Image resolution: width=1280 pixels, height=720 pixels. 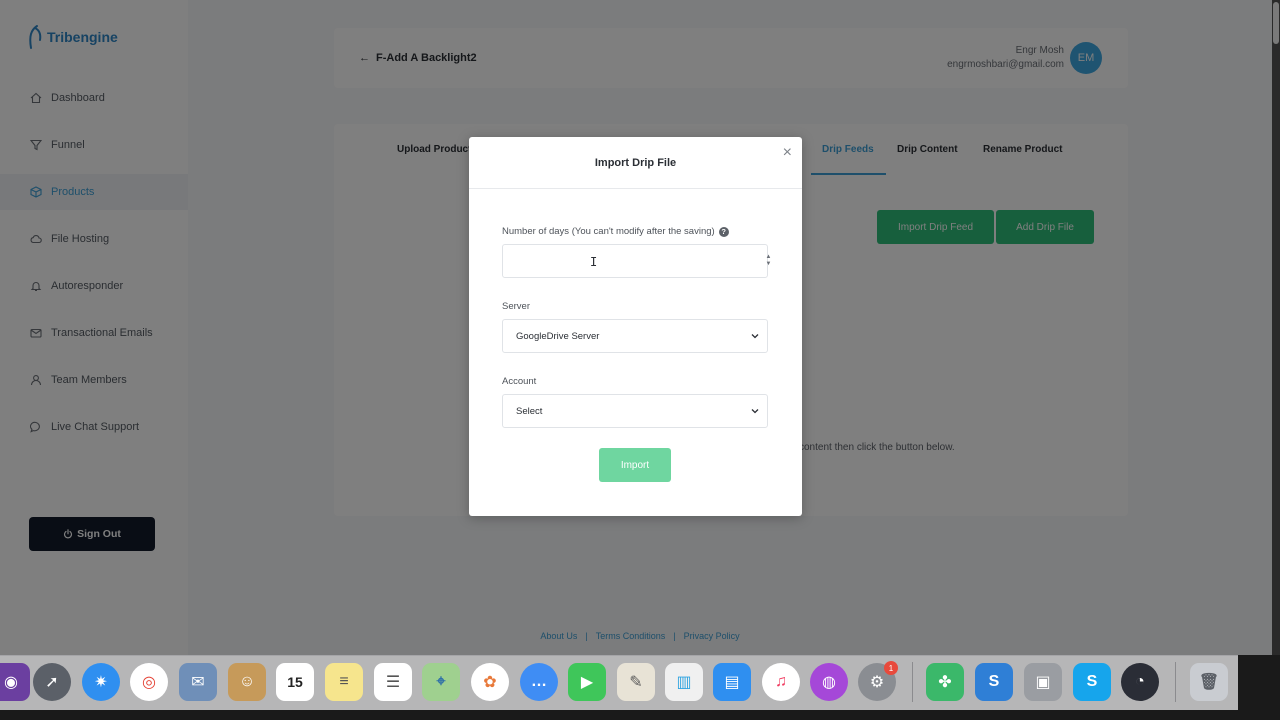 I want to click on safari-icon: ✷, so click(x=101, y=682).